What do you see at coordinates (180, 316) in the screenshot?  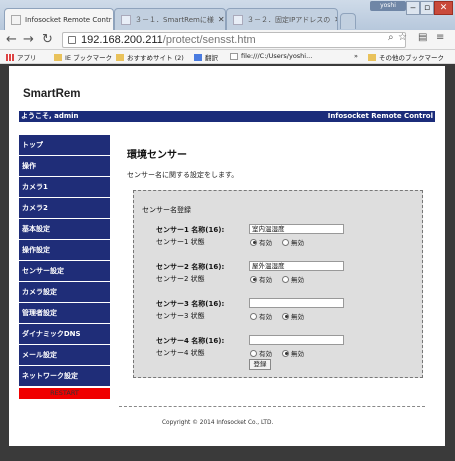 I see `sensor3-state-label: センサー3 状態` at bounding box center [180, 316].